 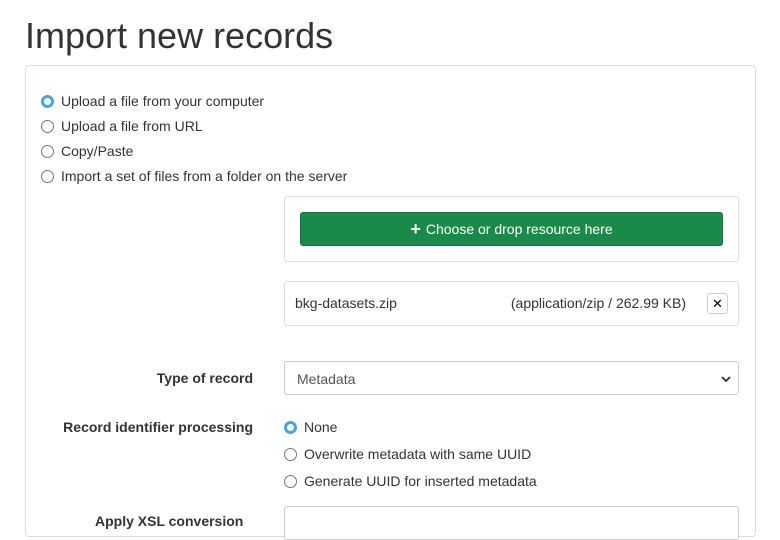 What do you see at coordinates (158, 427) in the screenshot?
I see `identifier-processing-label: Record identifier processing` at bounding box center [158, 427].